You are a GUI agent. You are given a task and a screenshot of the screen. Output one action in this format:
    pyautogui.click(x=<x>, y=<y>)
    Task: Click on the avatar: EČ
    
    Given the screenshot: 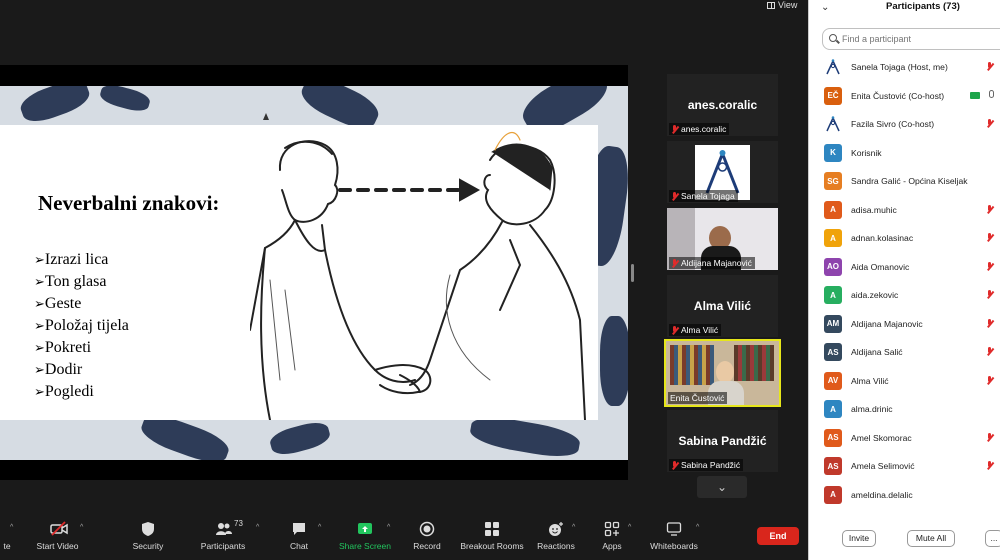 What is the action you would take?
    pyautogui.click(x=833, y=95)
    